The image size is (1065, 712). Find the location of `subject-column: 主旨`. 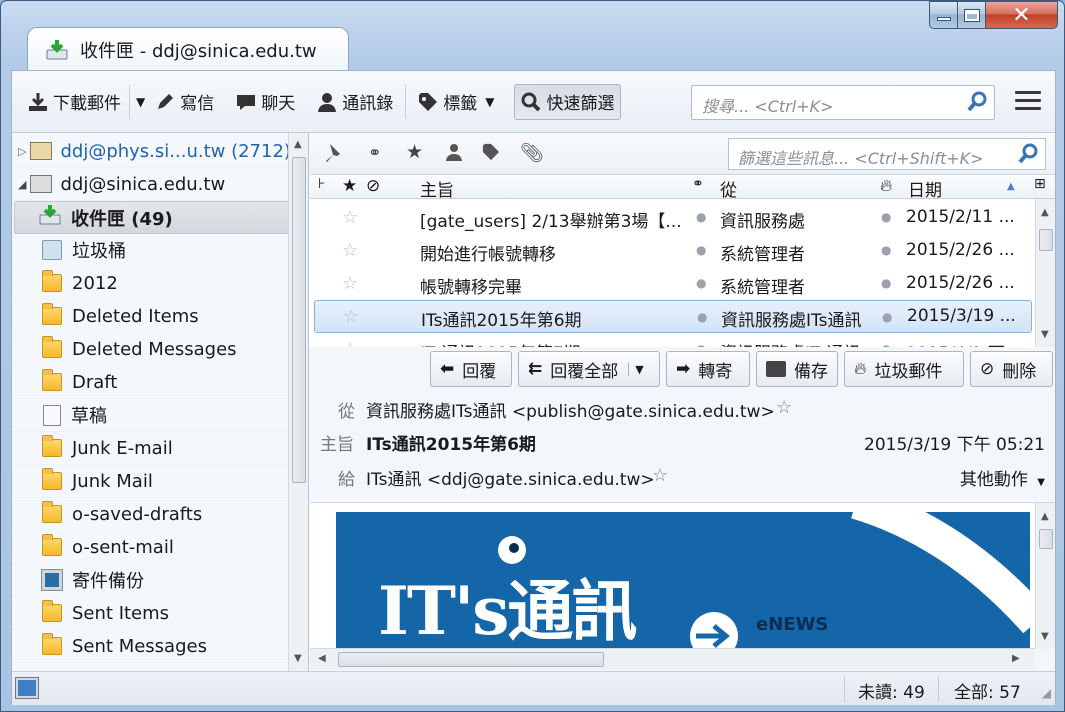

subject-column: 主旨 is located at coordinates (437, 188).